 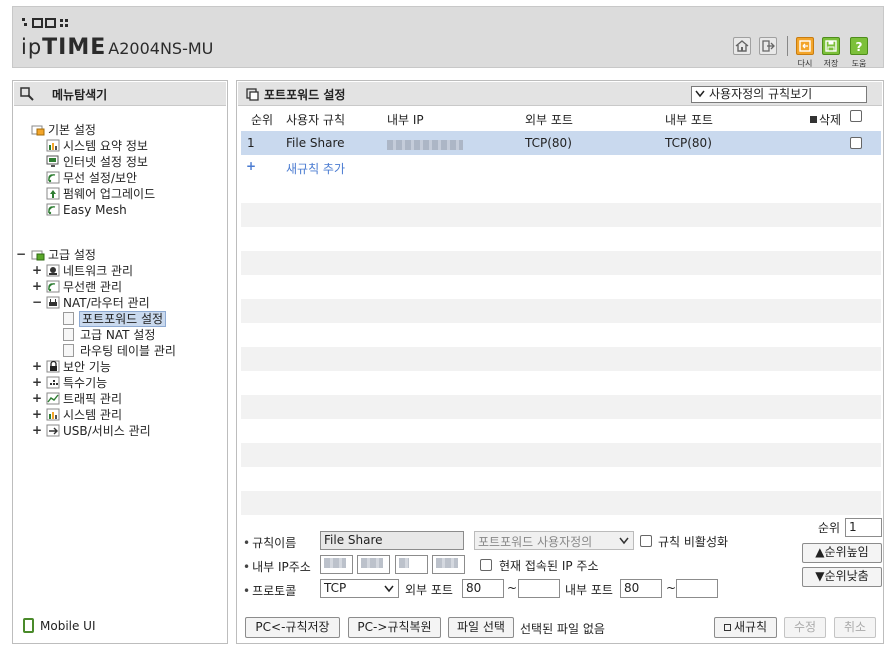 I want to click on tree-basic-label: 기본 설정, so click(x=72, y=130).